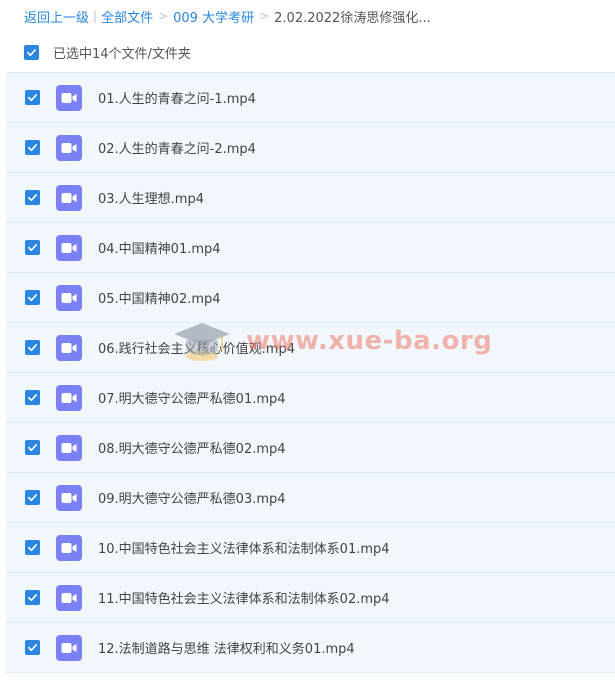  Describe the element at coordinates (310, 298) in the screenshot. I see `file-row: 05.中国精神02.mp4` at that location.